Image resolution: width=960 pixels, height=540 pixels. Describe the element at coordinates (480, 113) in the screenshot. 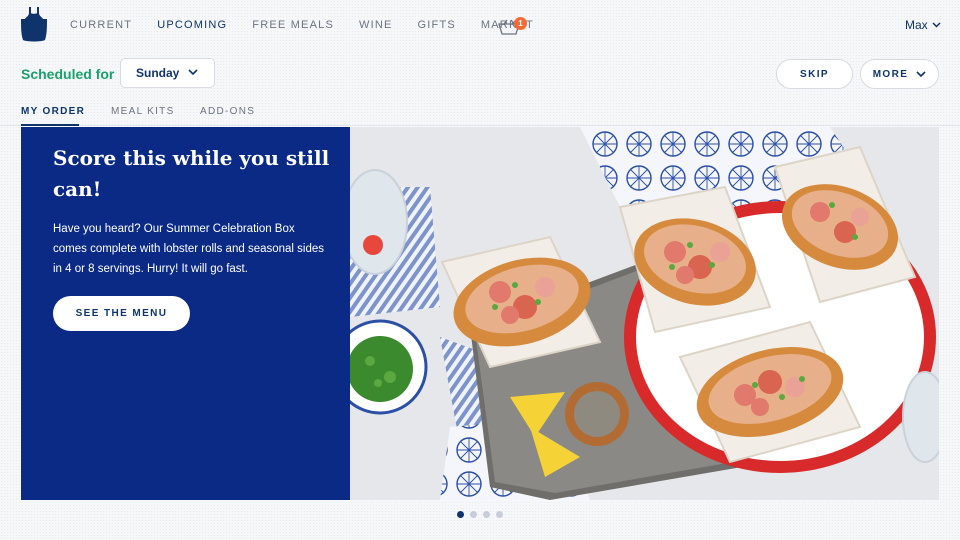

I see `order-tabs: MY ORDER MEAL KITS ADD-ONS` at that location.